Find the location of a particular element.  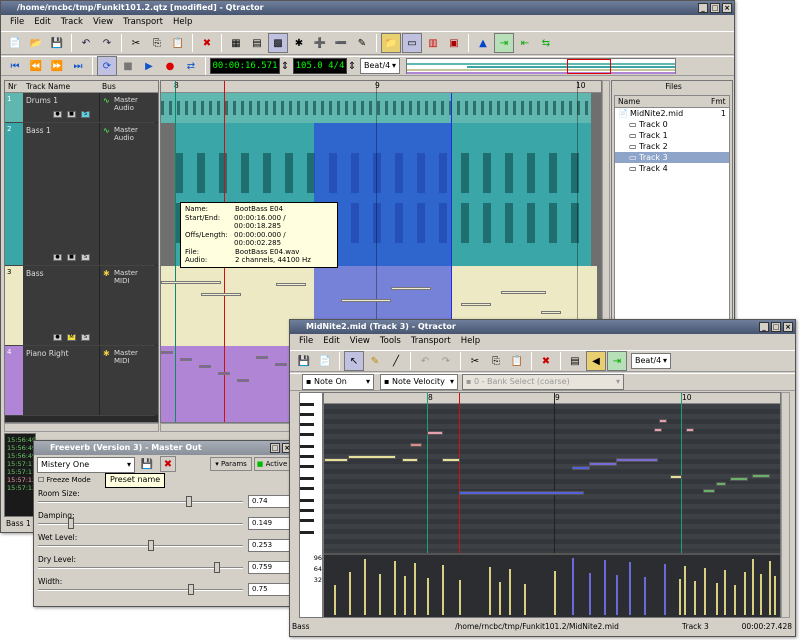

velocity-lane is located at coordinates (552, 585).